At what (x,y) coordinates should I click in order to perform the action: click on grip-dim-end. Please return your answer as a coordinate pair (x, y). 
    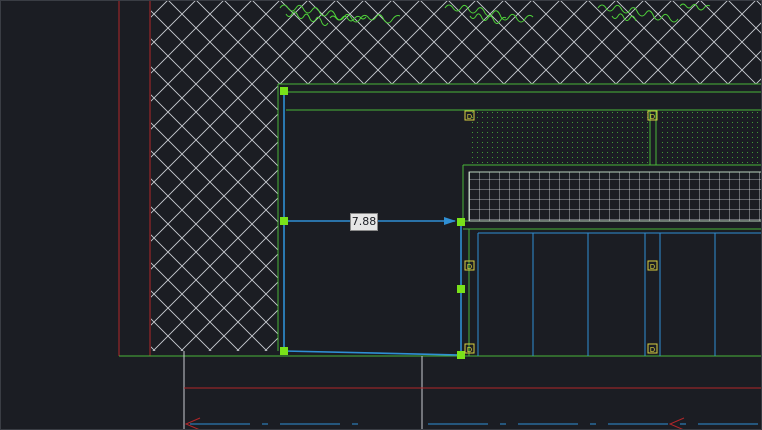
    Looking at the image, I should click on (461, 222).